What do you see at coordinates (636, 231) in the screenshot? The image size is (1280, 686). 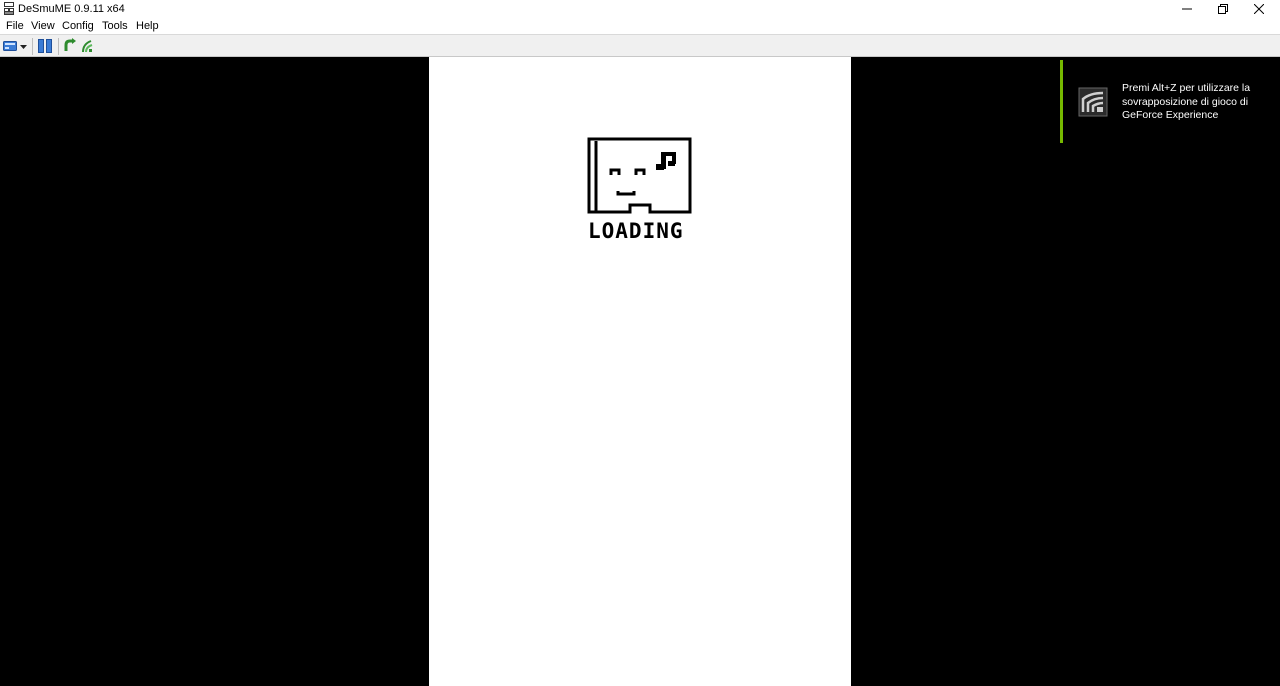 I see `loading-label: LOADING` at bounding box center [636, 231].